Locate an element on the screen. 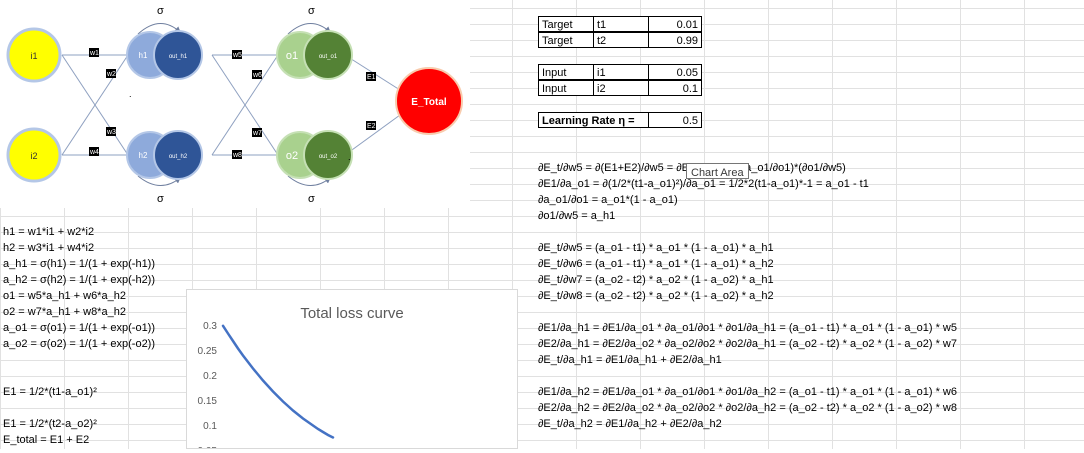 This screenshot has height=453, width=1084. chart-area-tooltip: Chart Area is located at coordinates (717, 171).